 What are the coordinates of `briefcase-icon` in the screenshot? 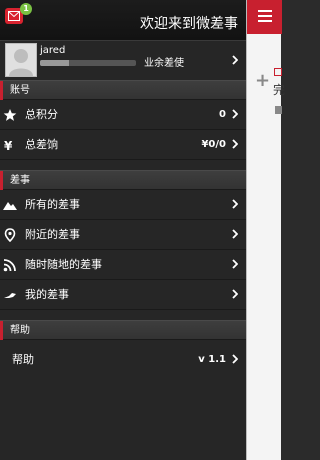 It's located at (278, 110).